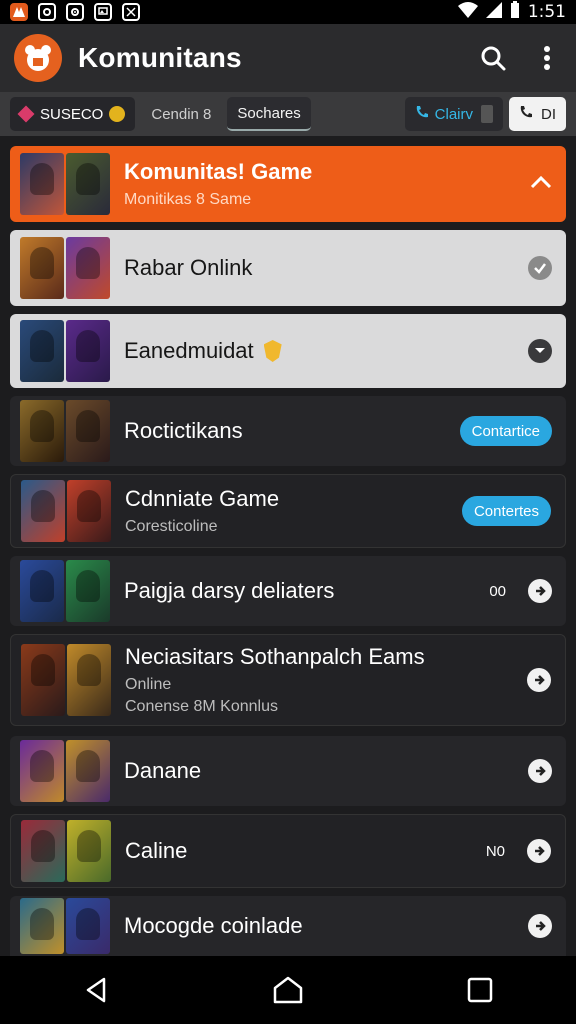  Describe the element at coordinates (188, 267) in the screenshot. I see `item-title: Rabar Onlink` at that location.